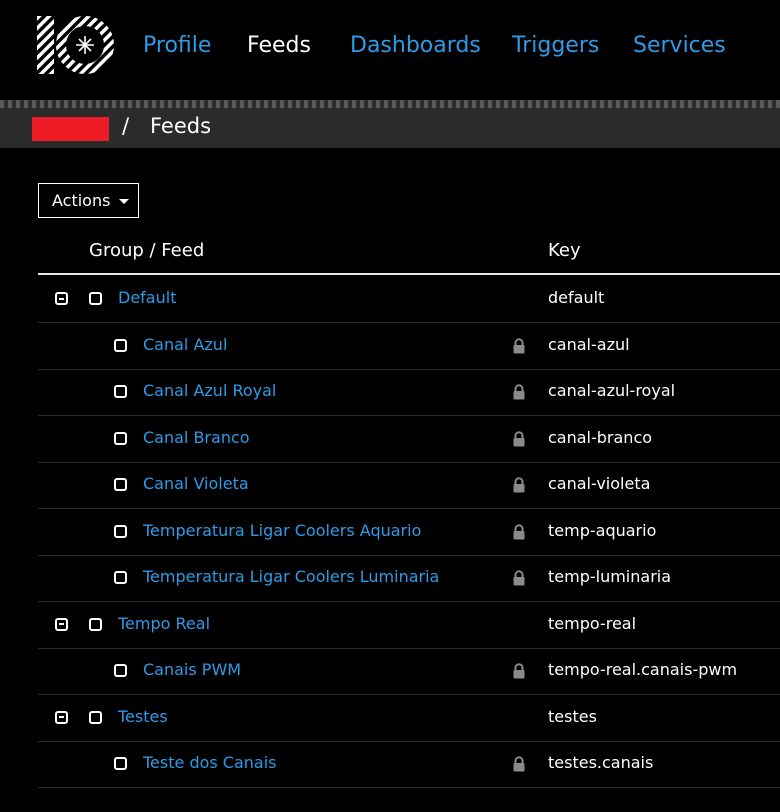  I want to click on io-logo, so click(75, 45).